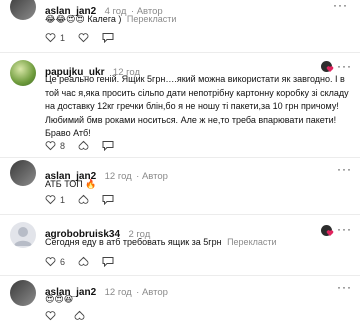 The height and width of the screenshot is (321, 360). Describe the element at coordinates (65, 315) in the screenshot. I see `comment-actions` at that location.